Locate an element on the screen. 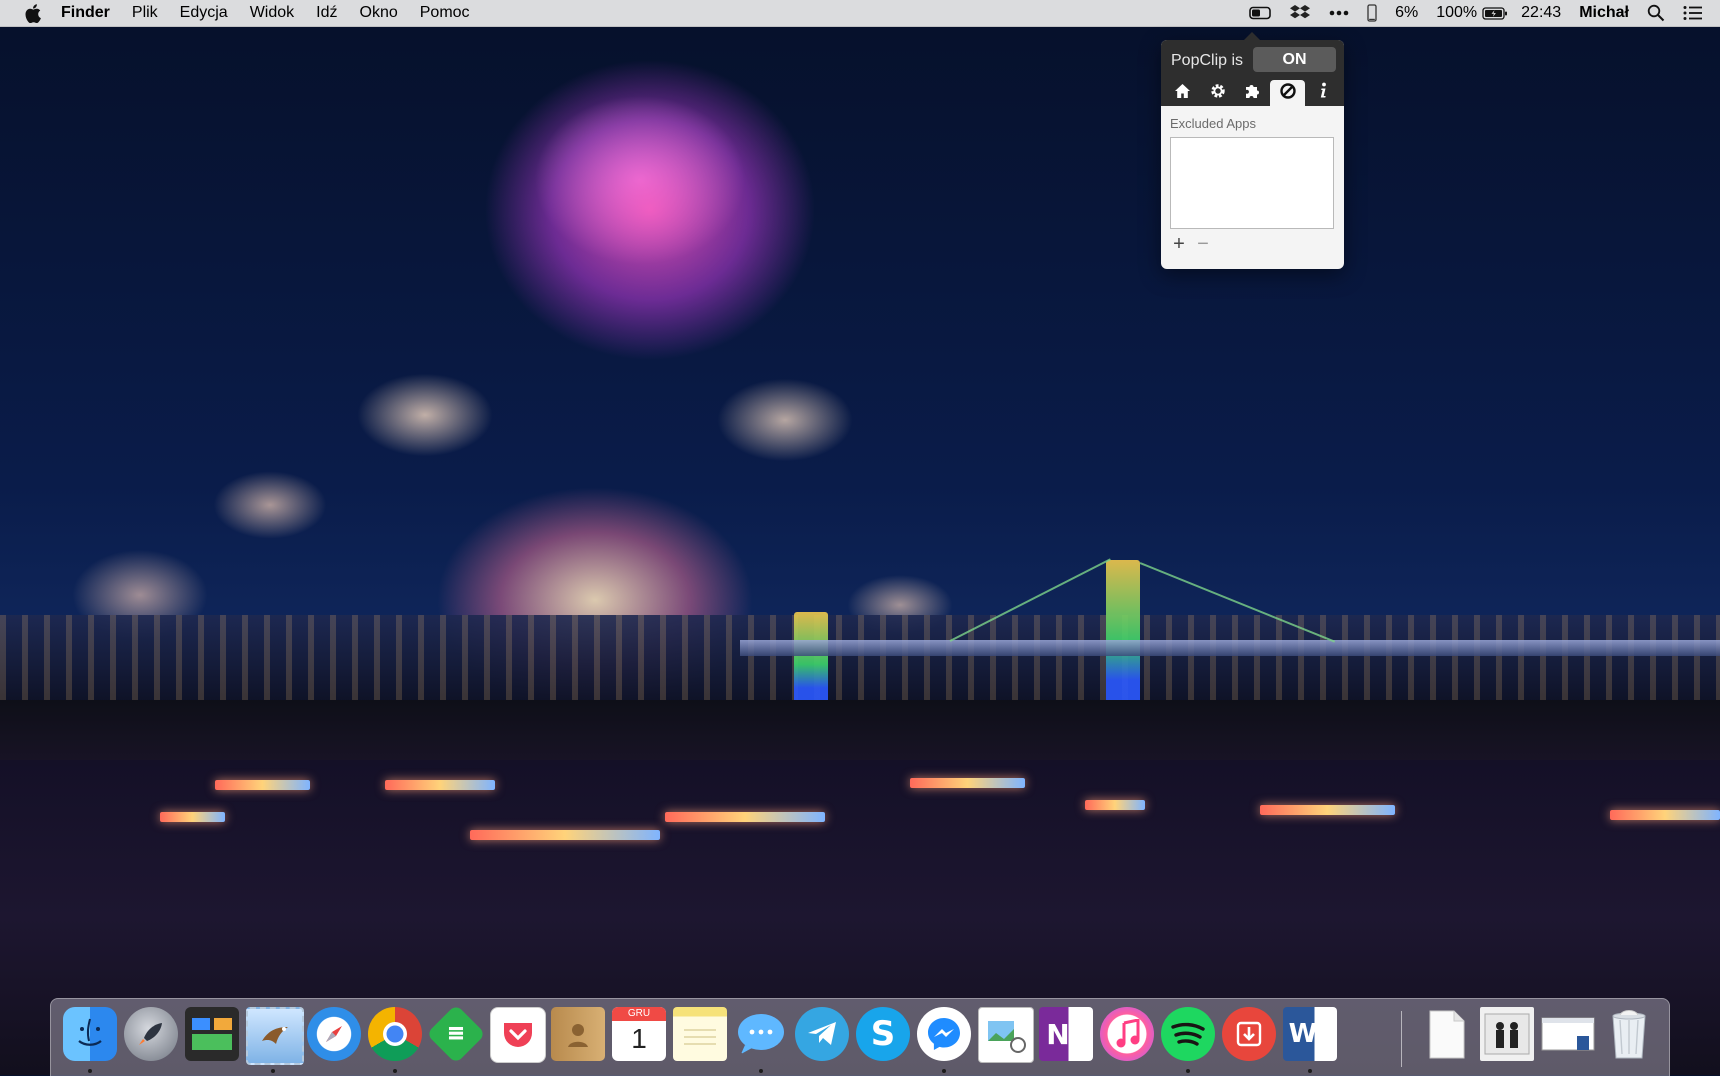  onenote-icon: N is located at coordinates (1066, 1034).